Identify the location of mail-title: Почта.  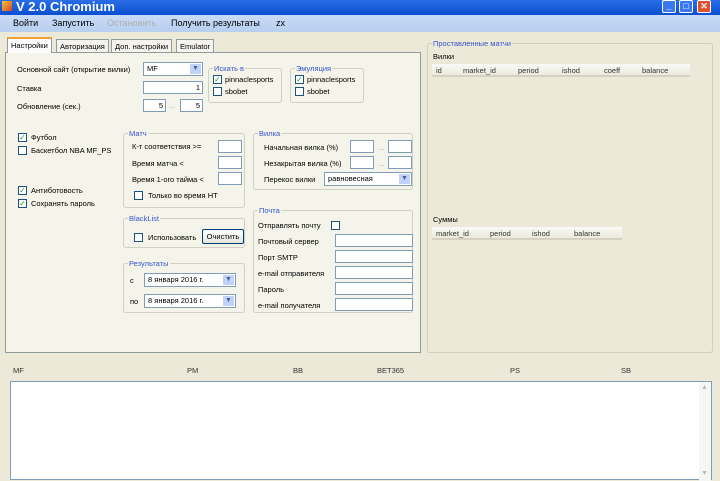
(269, 210).